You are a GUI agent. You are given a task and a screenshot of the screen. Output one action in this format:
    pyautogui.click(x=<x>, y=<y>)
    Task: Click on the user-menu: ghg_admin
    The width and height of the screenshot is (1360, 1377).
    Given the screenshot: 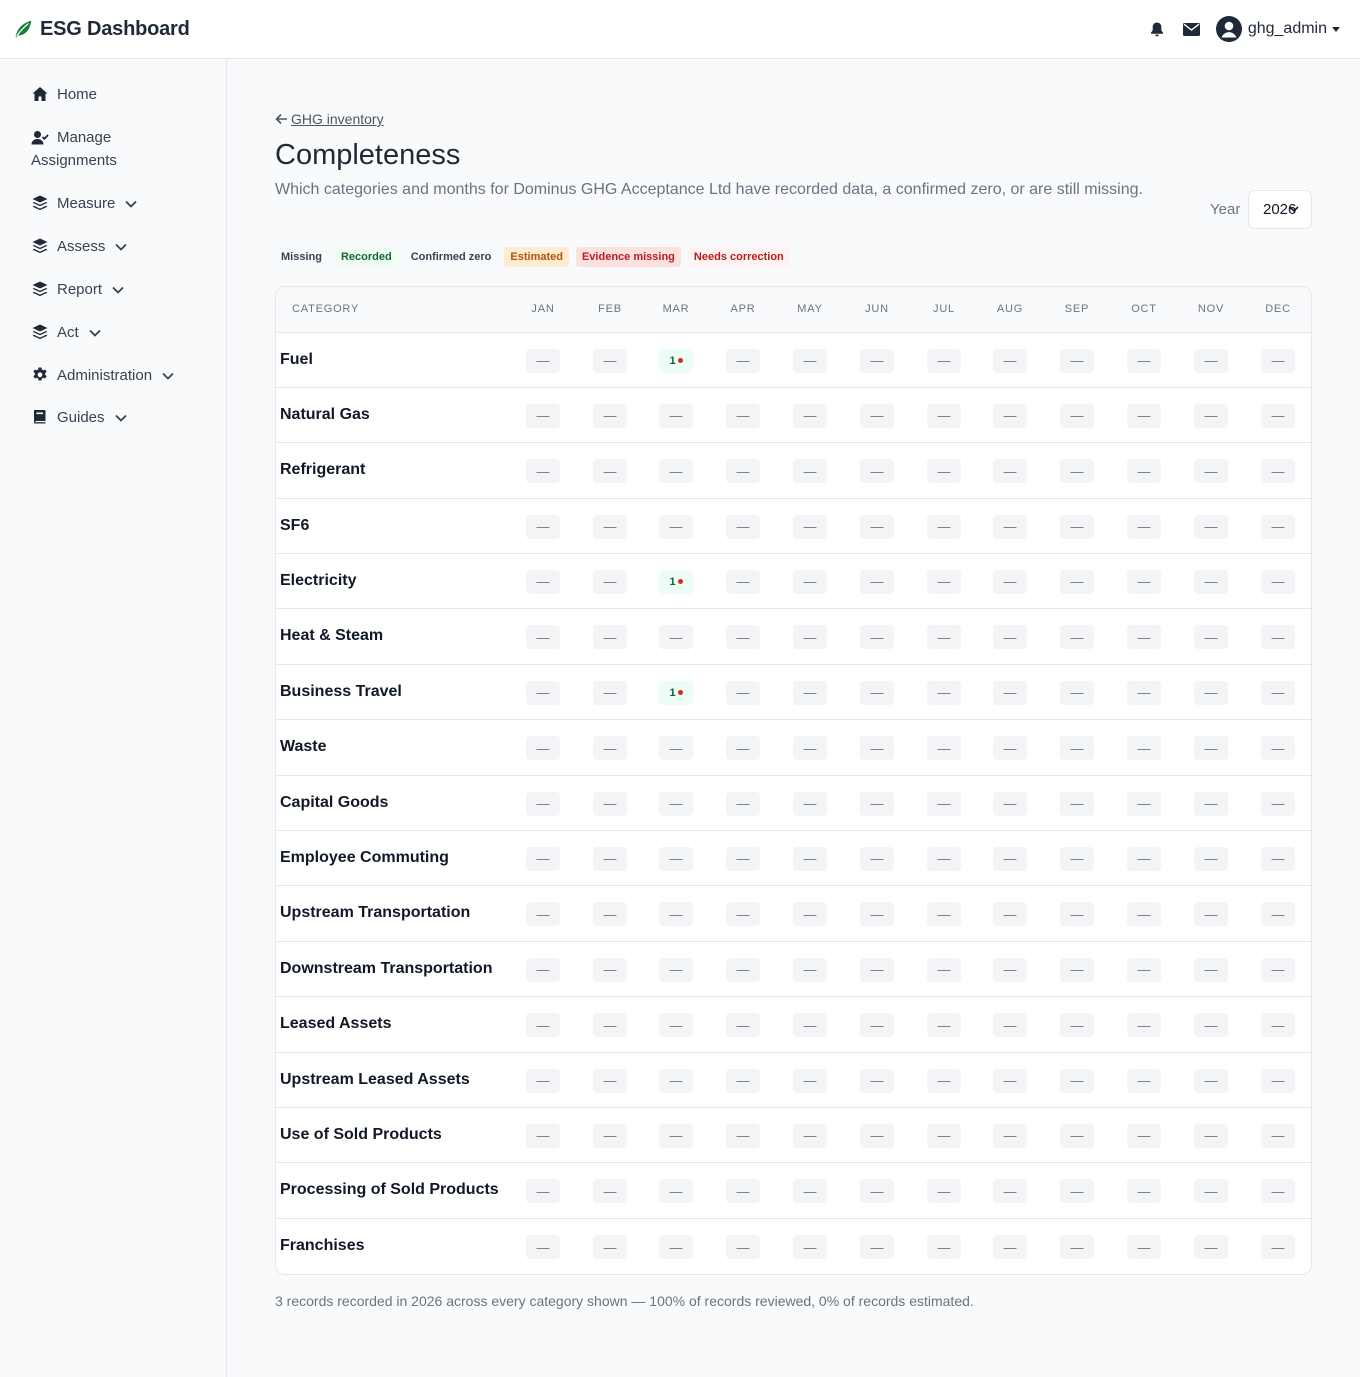 What is the action you would take?
    pyautogui.click(x=1277, y=29)
    